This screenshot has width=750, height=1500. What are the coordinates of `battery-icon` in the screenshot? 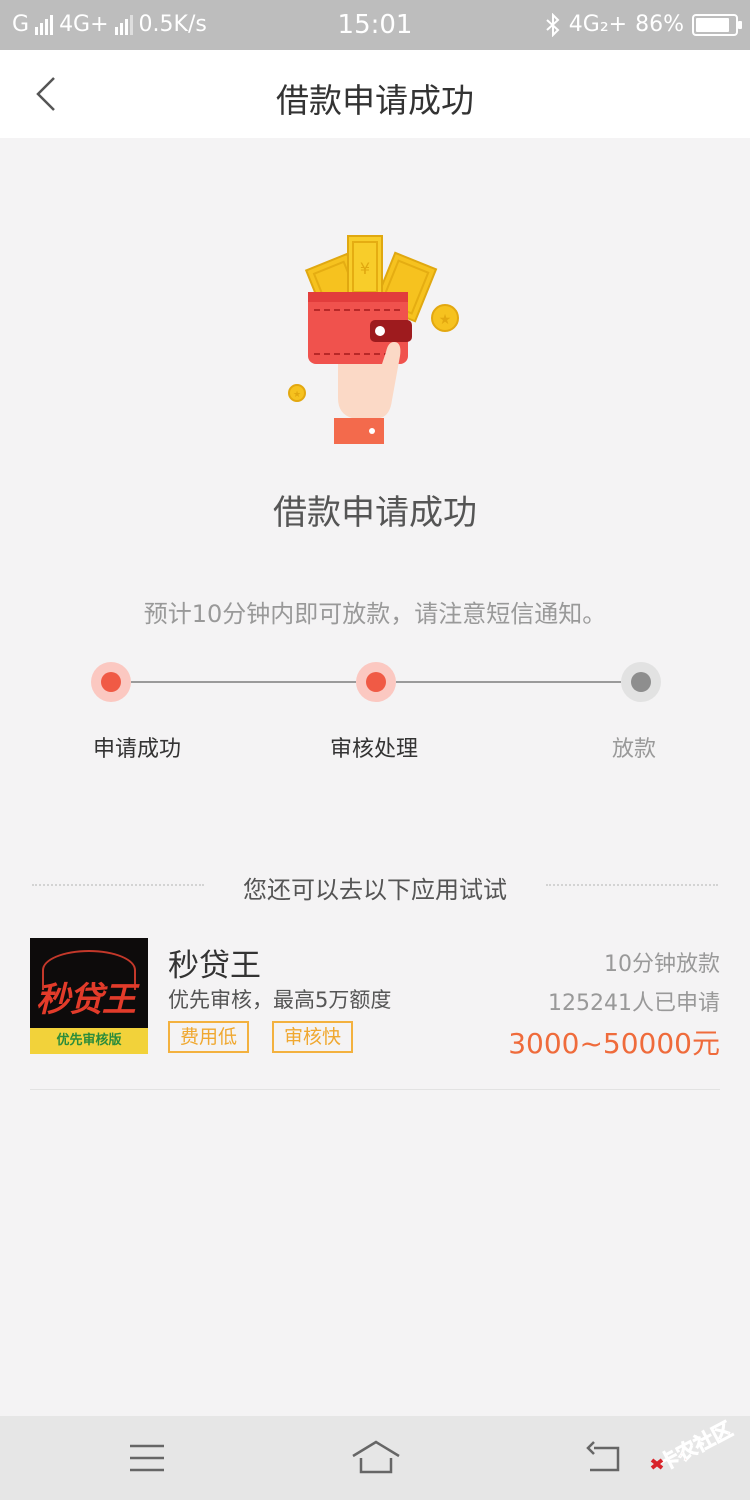 It's located at (717, 24).